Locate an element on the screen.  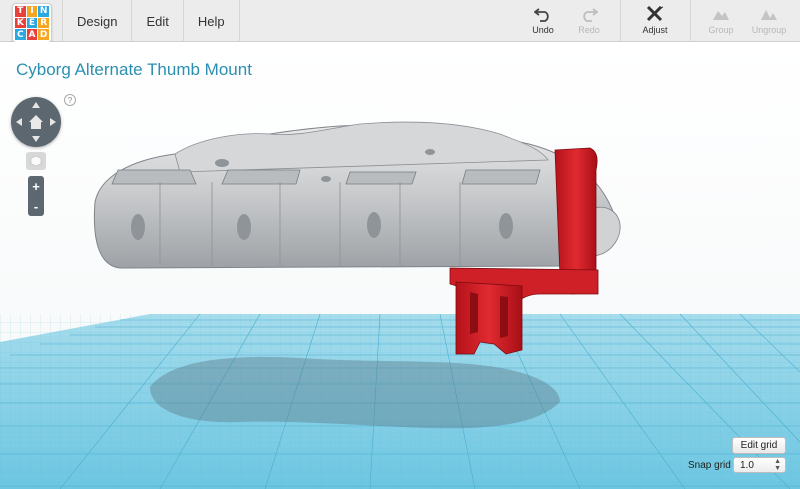
adjust-button: Adjust is located at coordinates (655, 22).